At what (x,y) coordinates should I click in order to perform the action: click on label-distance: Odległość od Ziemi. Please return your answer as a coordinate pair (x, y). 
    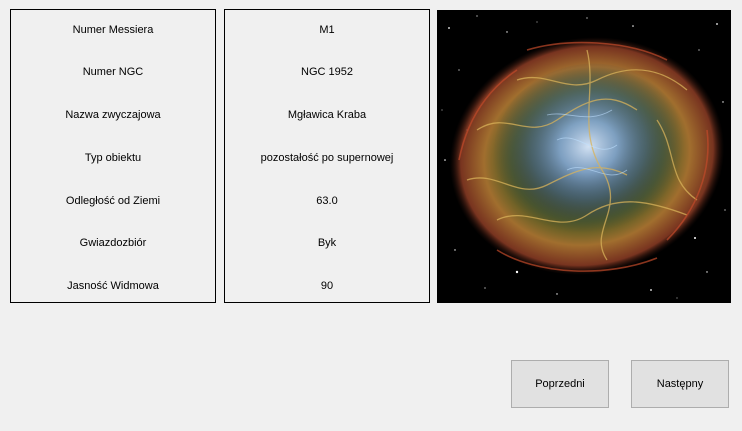
    Looking at the image, I should click on (113, 201).